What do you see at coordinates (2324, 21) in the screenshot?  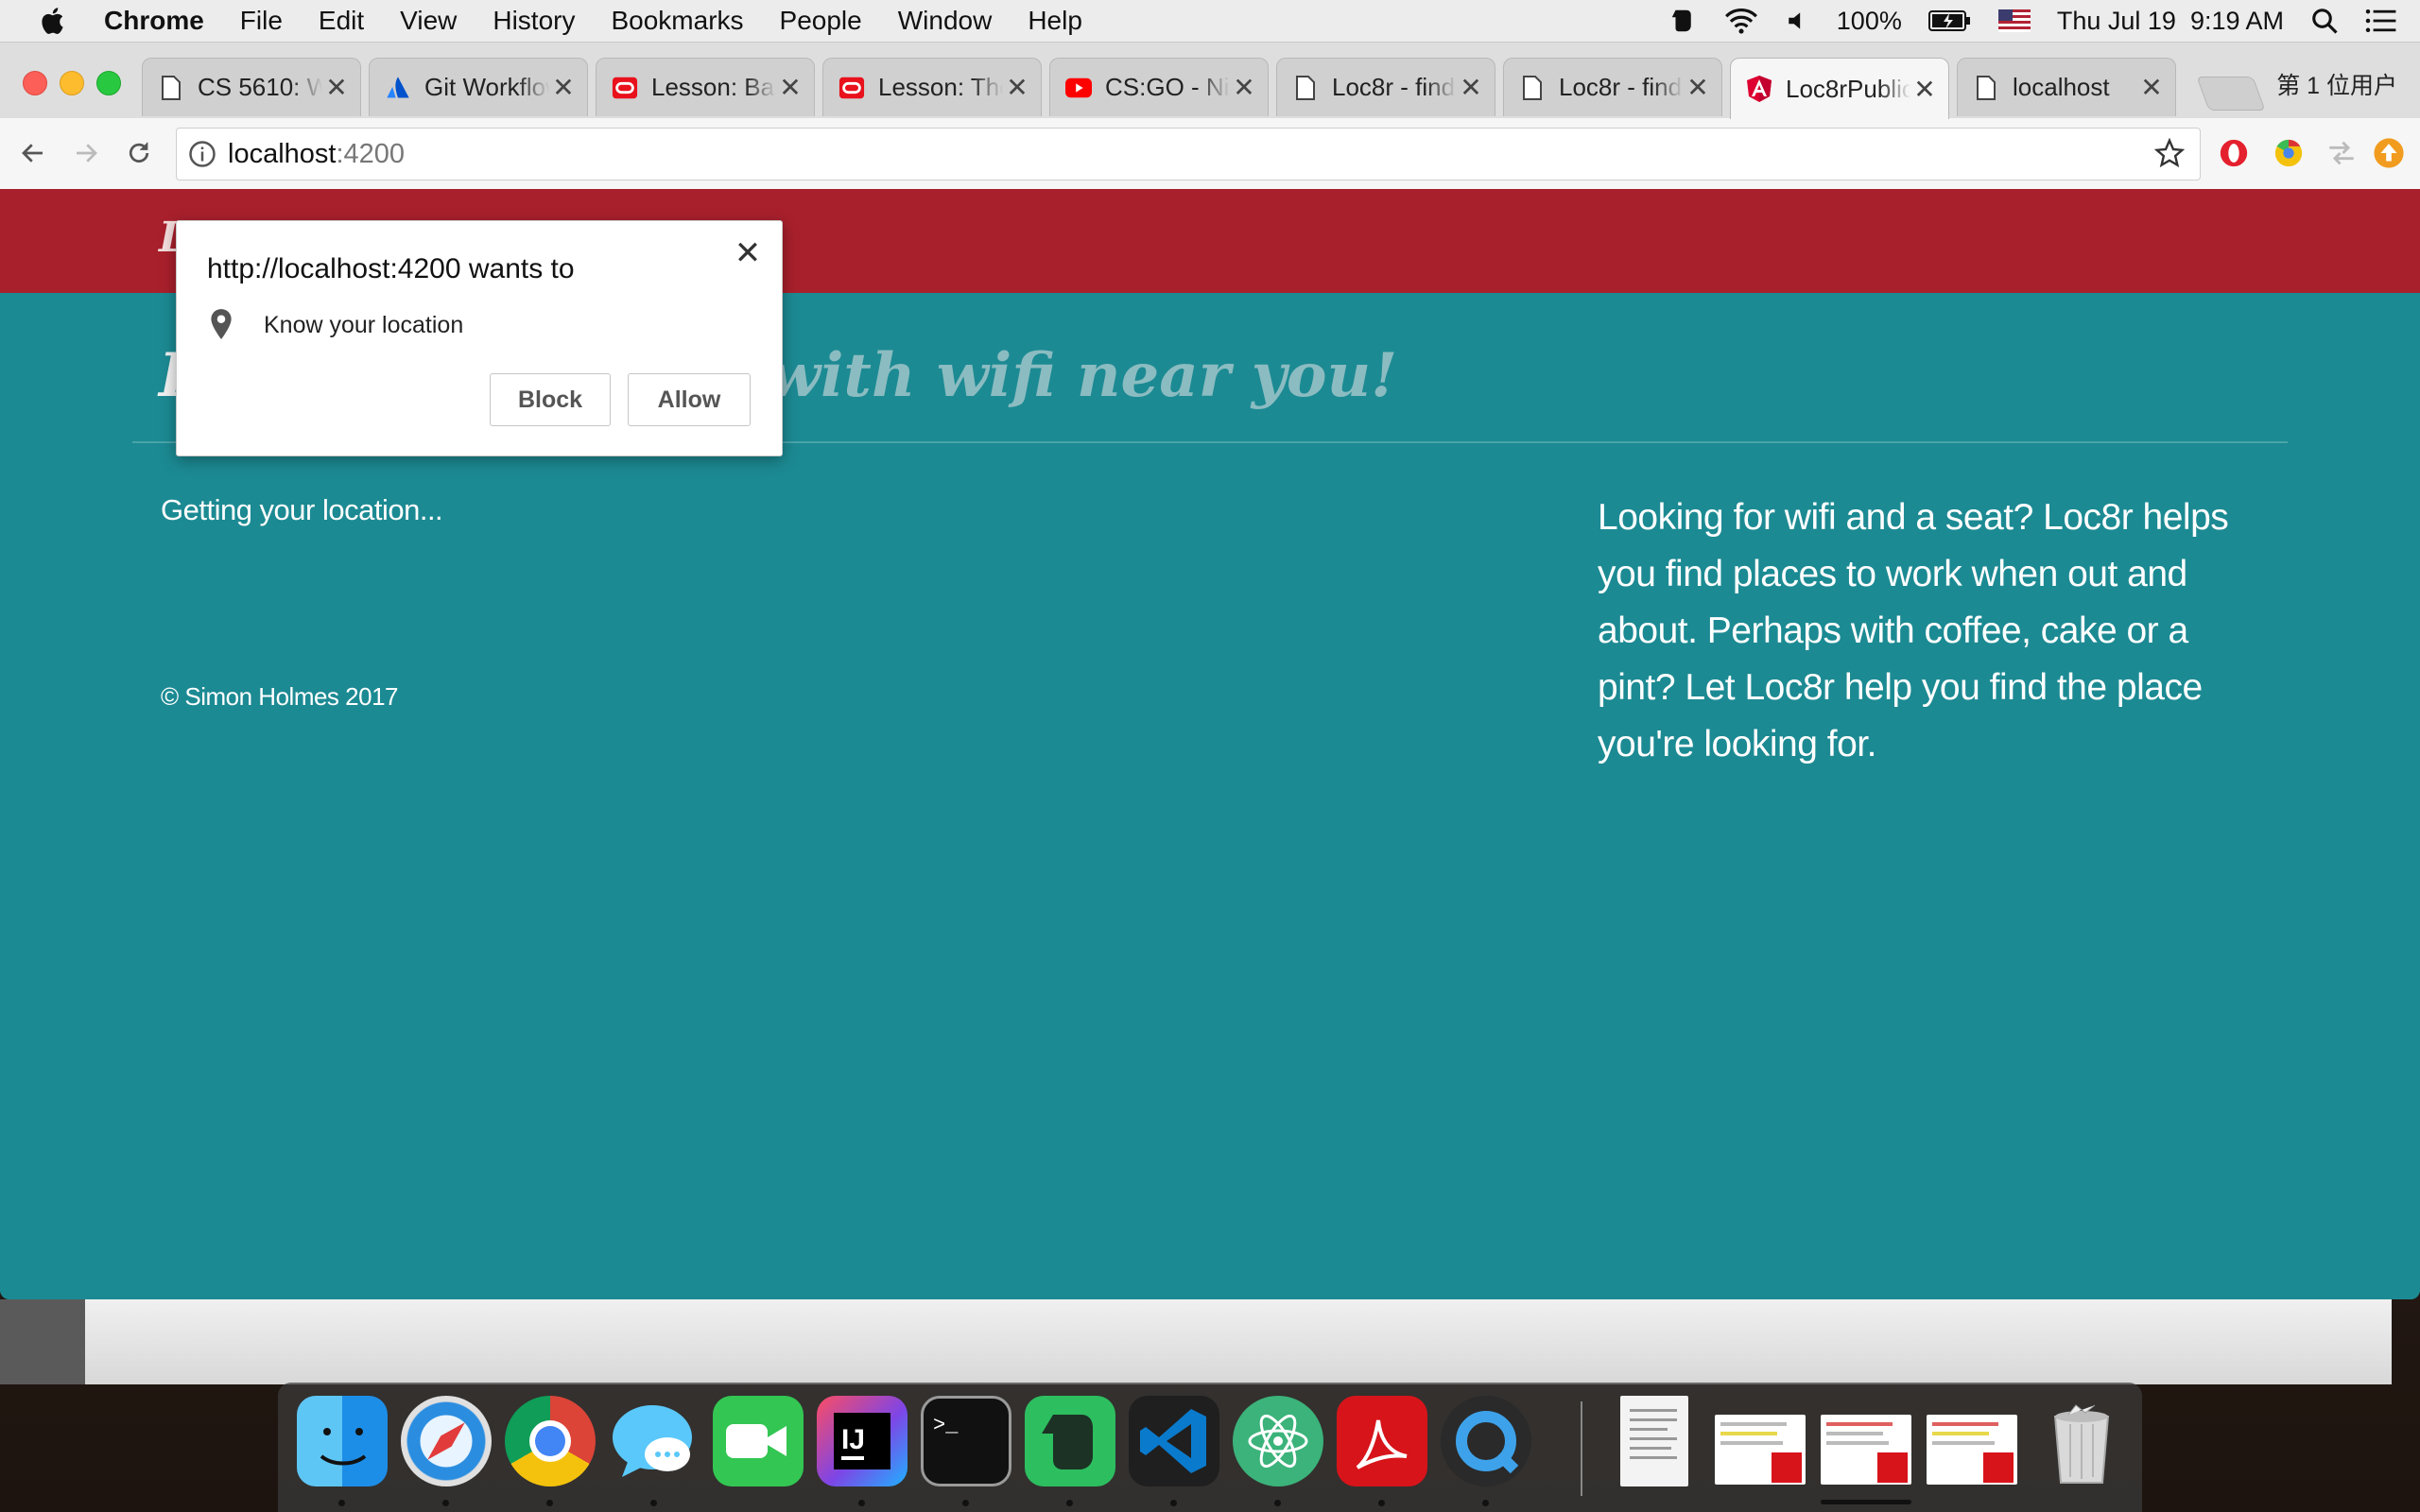 I see `spotlight-search-icon` at bounding box center [2324, 21].